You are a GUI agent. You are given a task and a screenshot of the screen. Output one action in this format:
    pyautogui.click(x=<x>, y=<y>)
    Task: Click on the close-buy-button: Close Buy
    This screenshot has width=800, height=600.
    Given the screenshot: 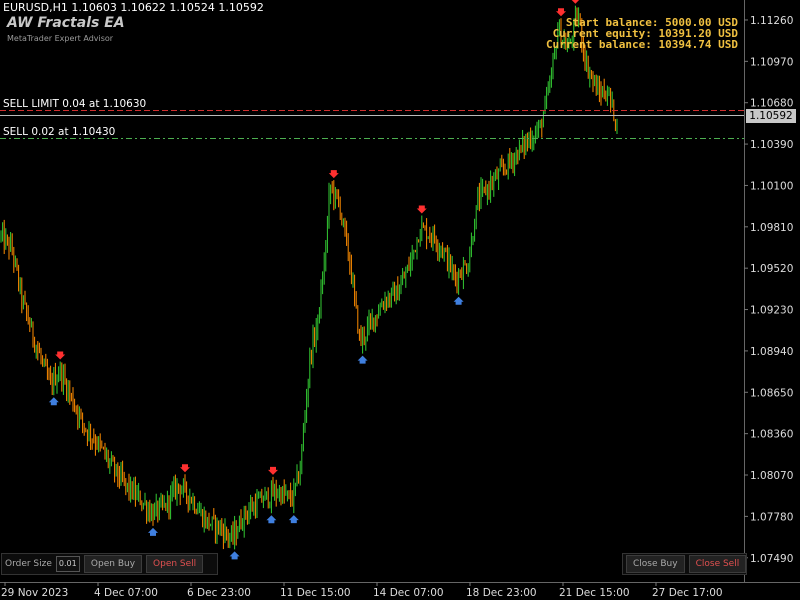 What is the action you would take?
    pyautogui.click(x=655, y=564)
    